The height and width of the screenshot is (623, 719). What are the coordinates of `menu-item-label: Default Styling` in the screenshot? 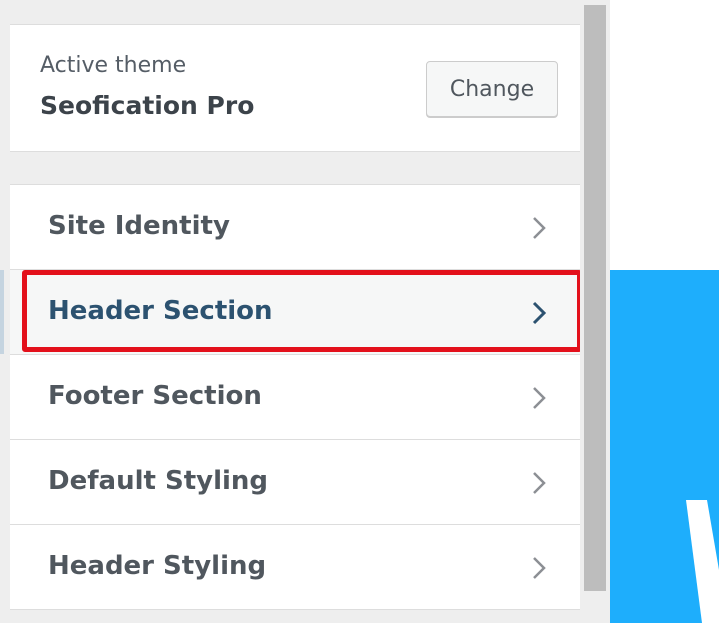 It's located at (158, 481).